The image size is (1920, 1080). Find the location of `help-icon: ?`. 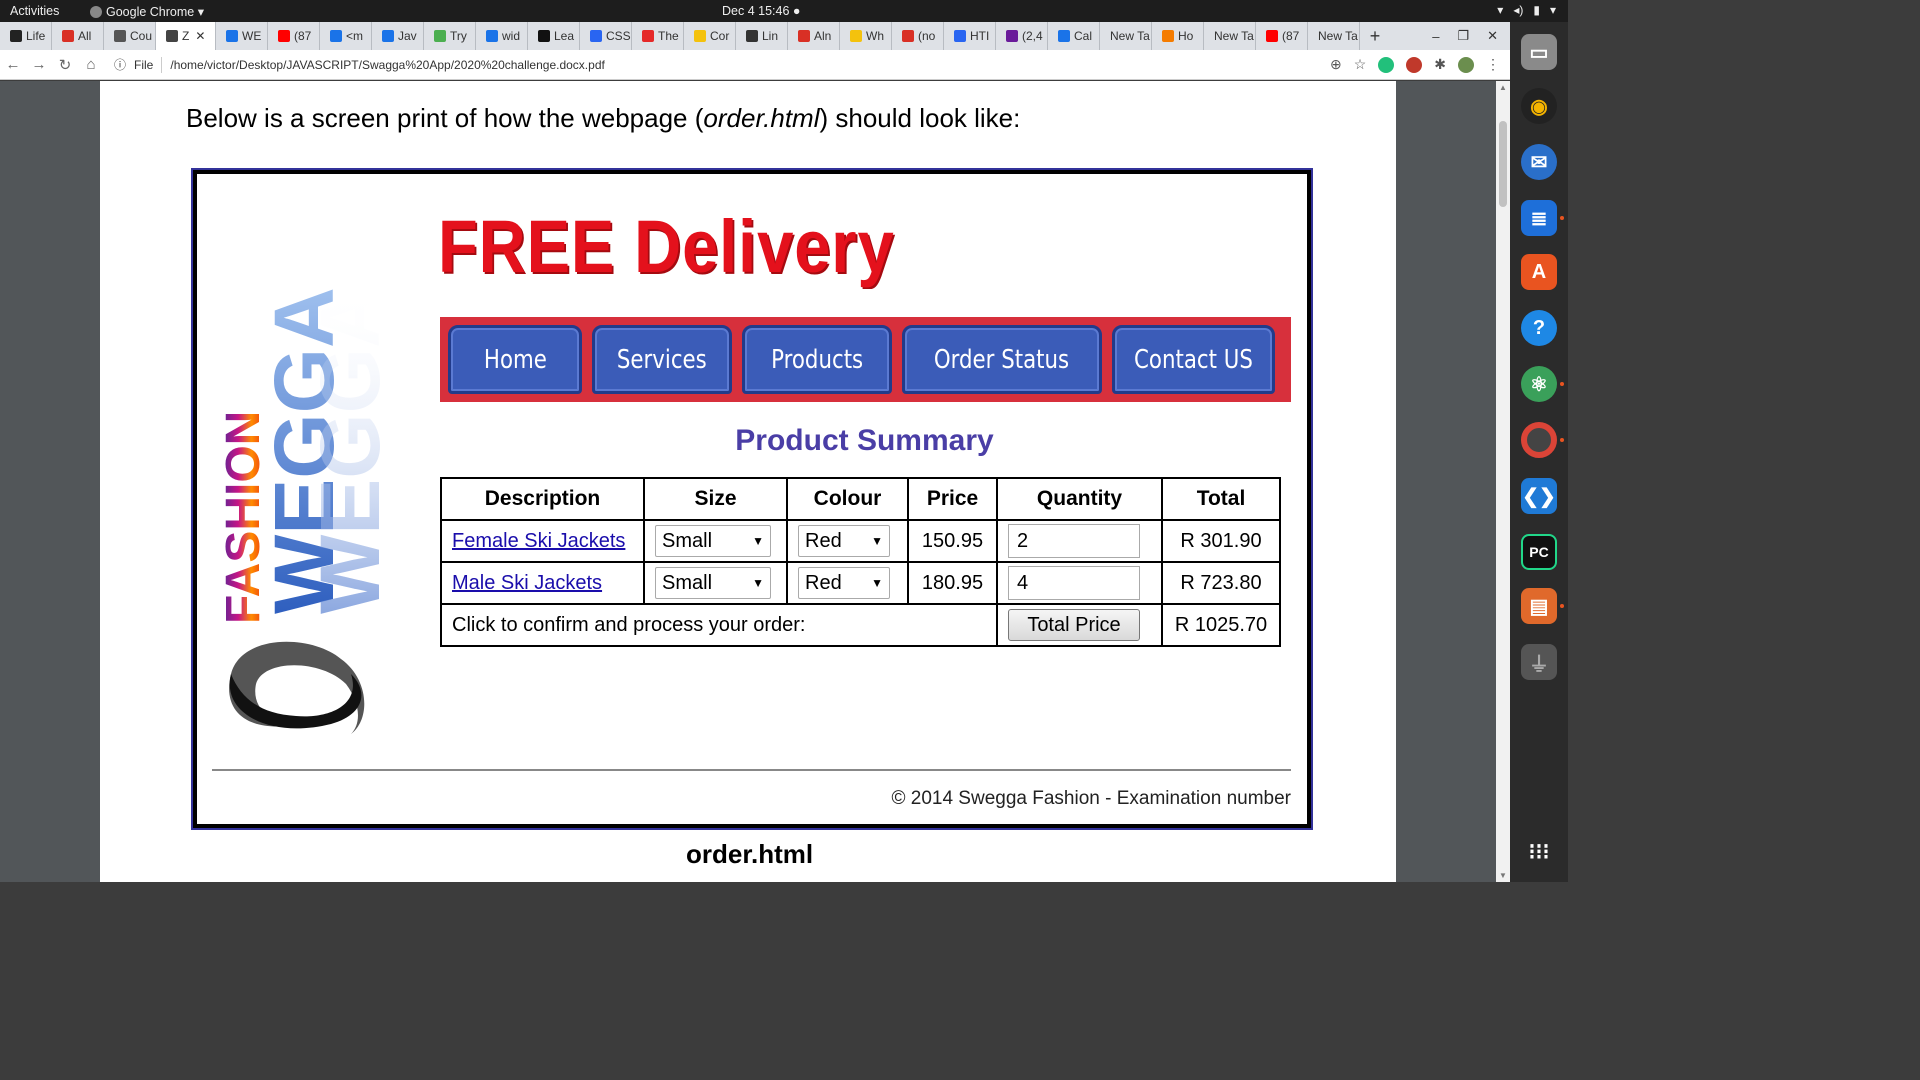

help-icon: ? is located at coordinates (1539, 328).